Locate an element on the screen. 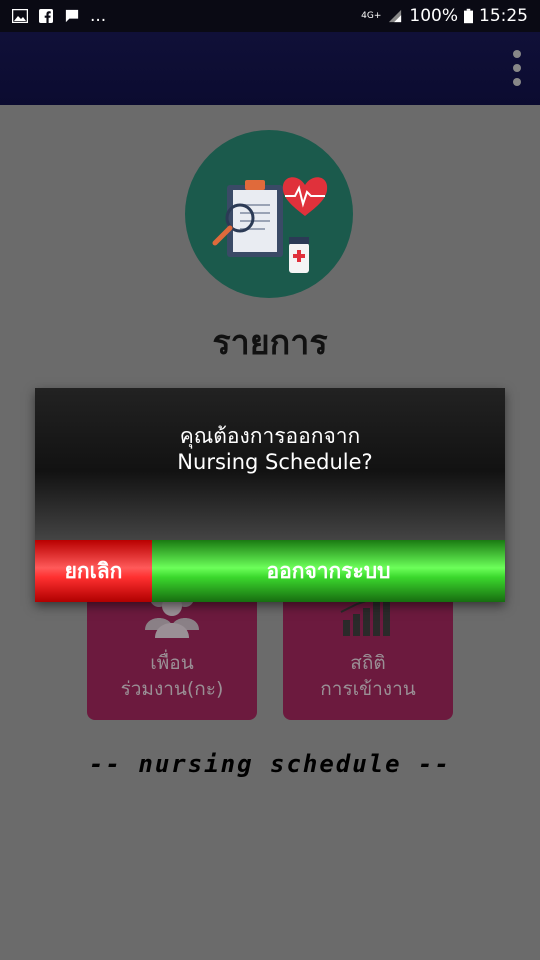 The image size is (540, 960). app-bar is located at coordinates (270, 68).